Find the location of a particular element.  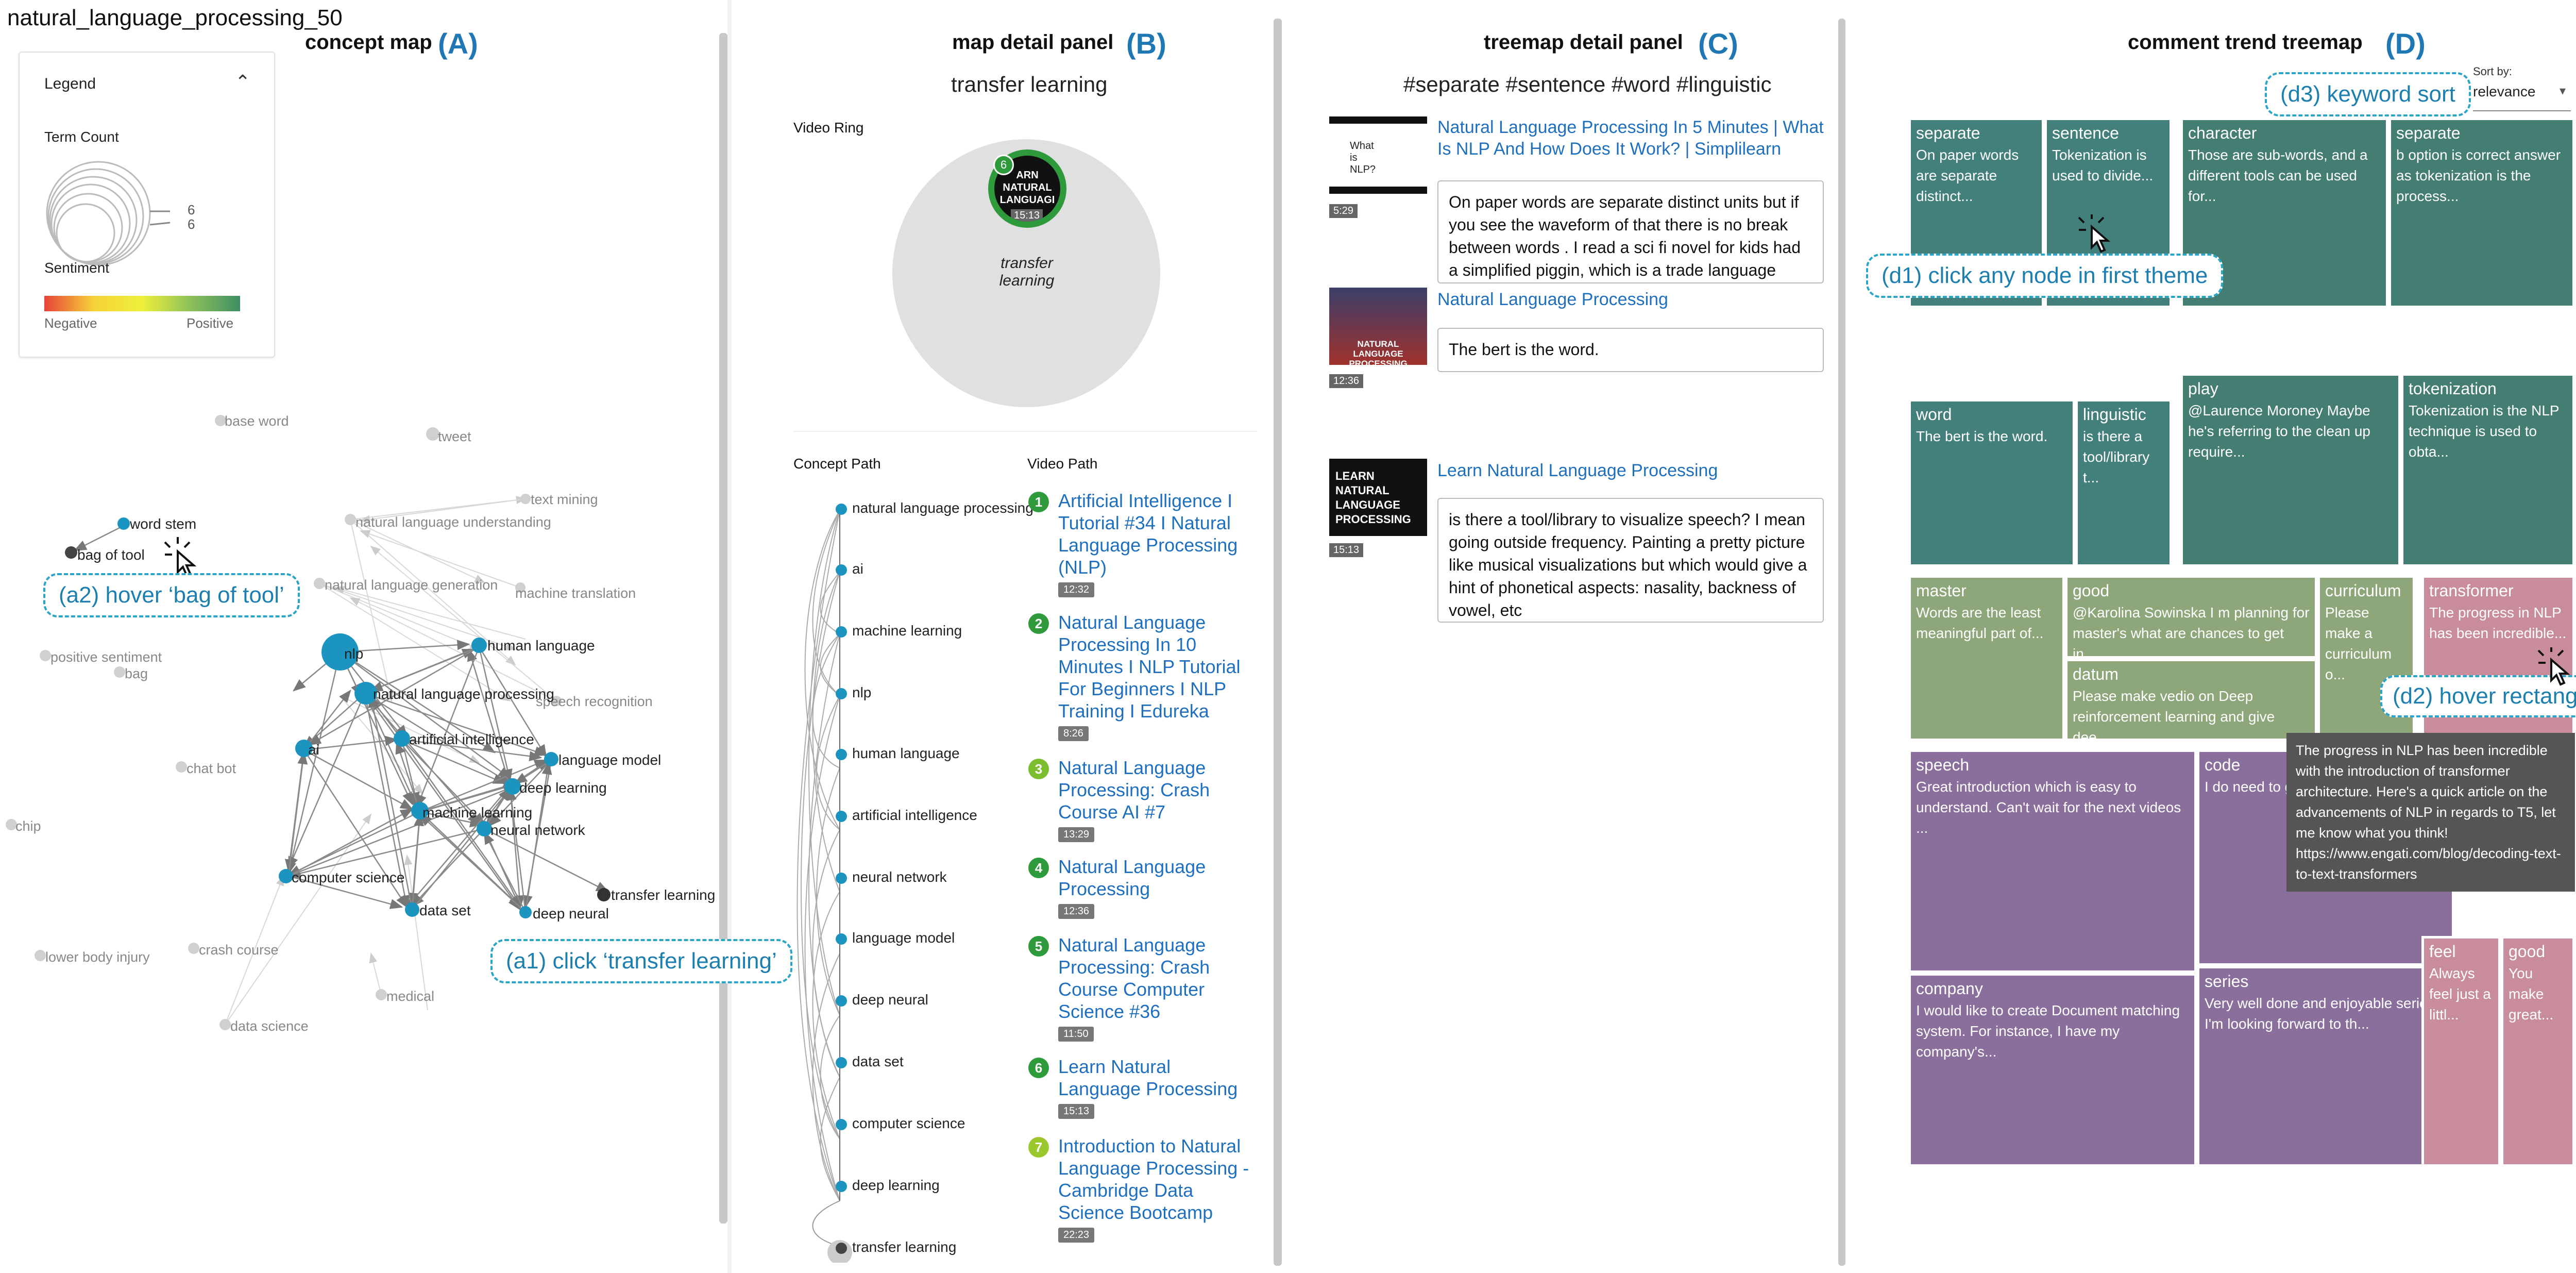

node-language-model: language model is located at coordinates (609, 760).